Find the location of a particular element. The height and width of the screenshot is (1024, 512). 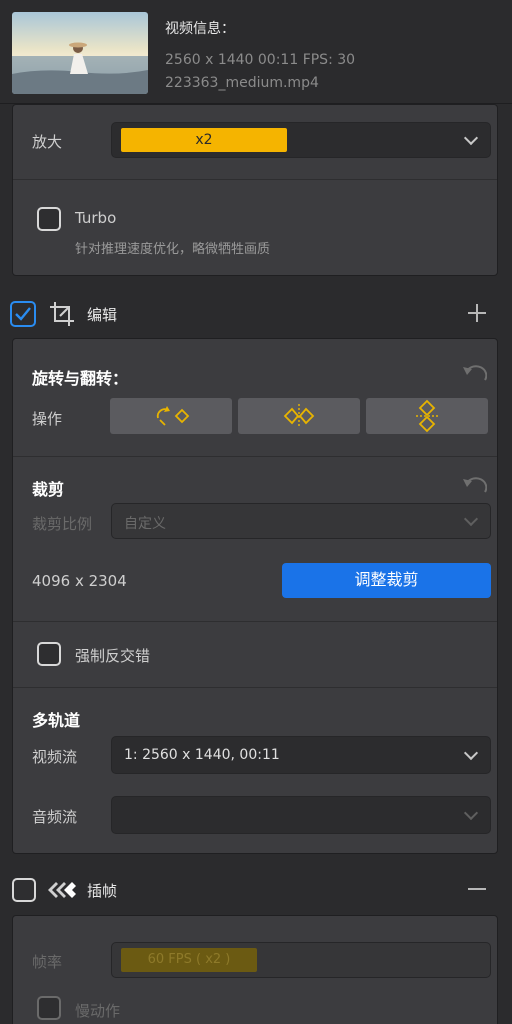

flip-vertical-icon is located at coordinates (427, 416).